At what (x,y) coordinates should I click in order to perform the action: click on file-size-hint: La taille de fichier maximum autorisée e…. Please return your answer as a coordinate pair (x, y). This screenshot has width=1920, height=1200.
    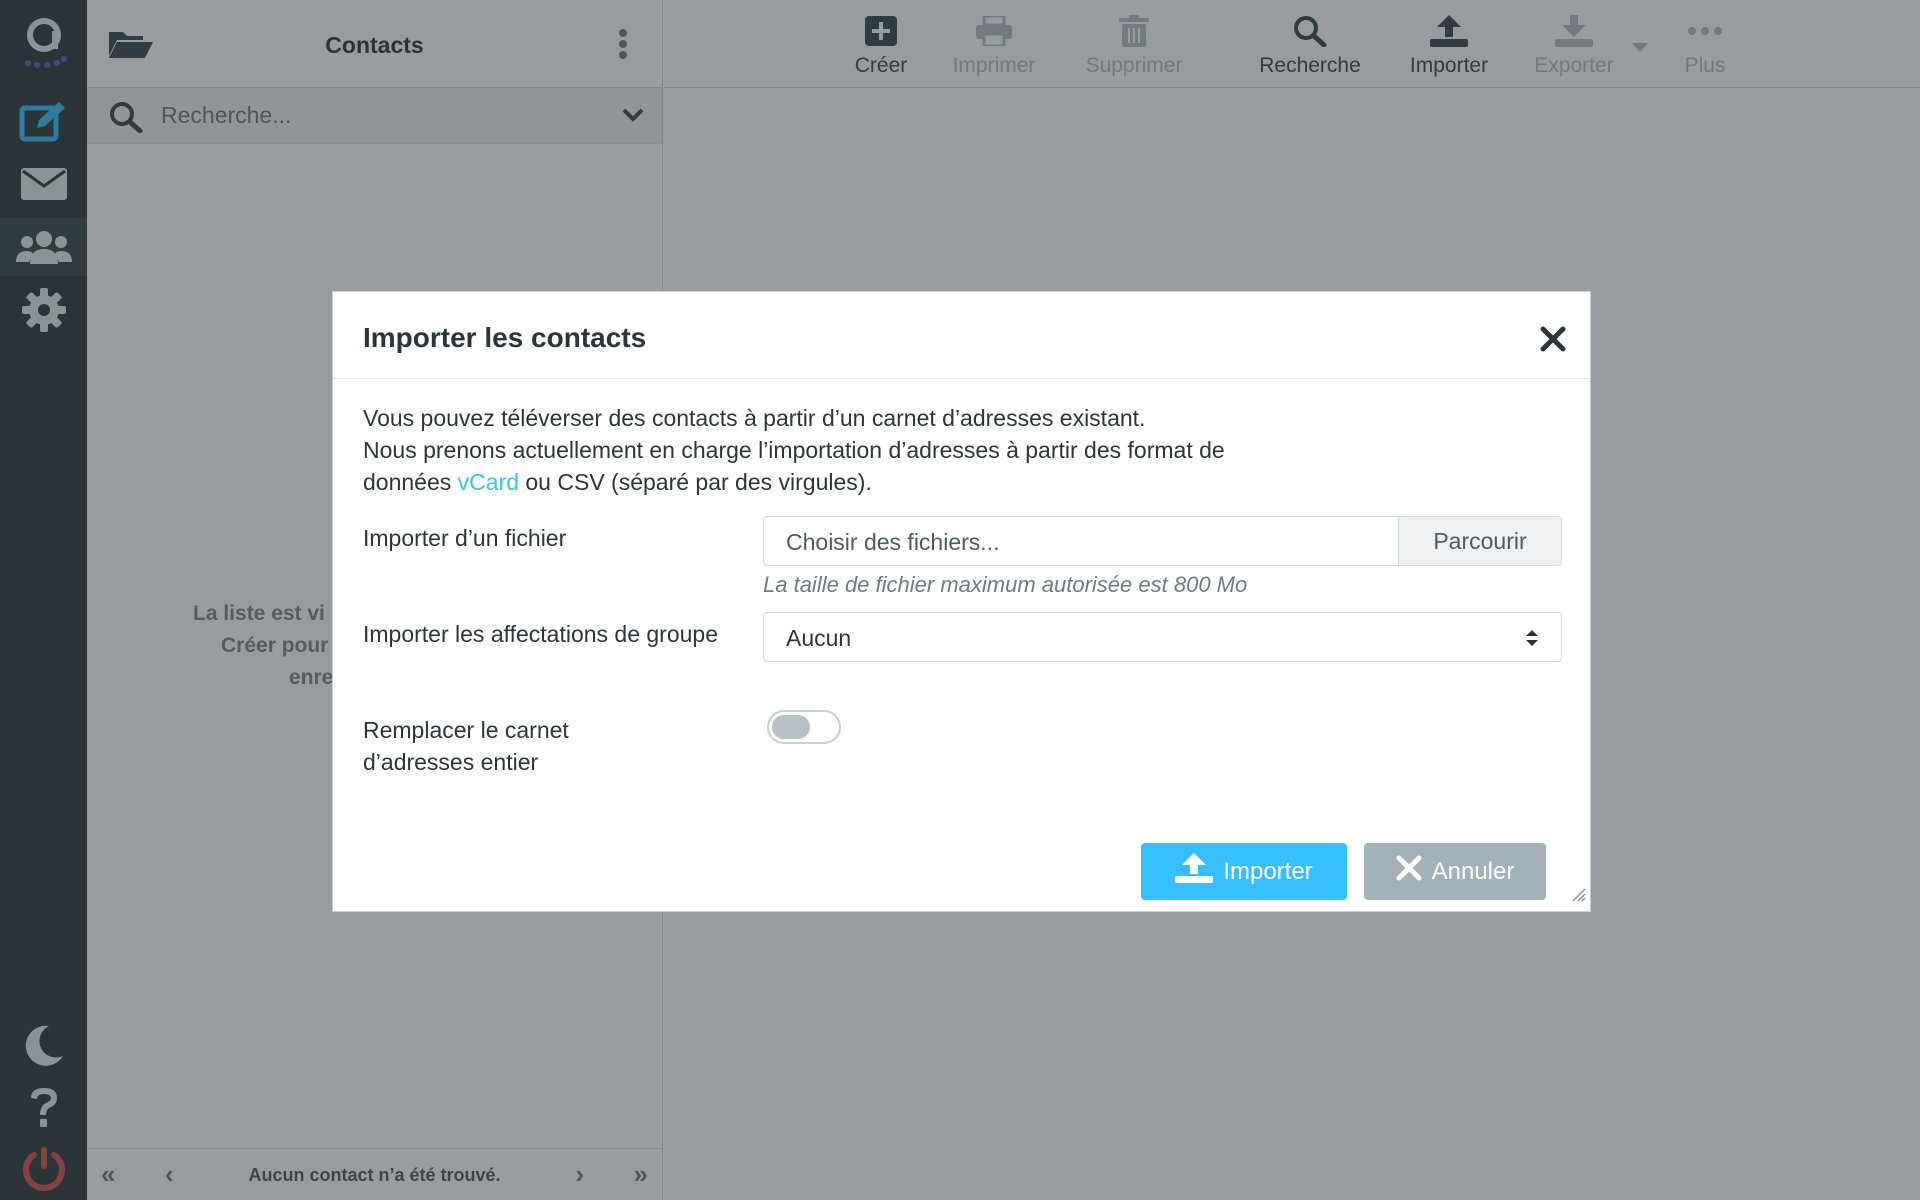
    Looking at the image, I should click on (1005, 584).